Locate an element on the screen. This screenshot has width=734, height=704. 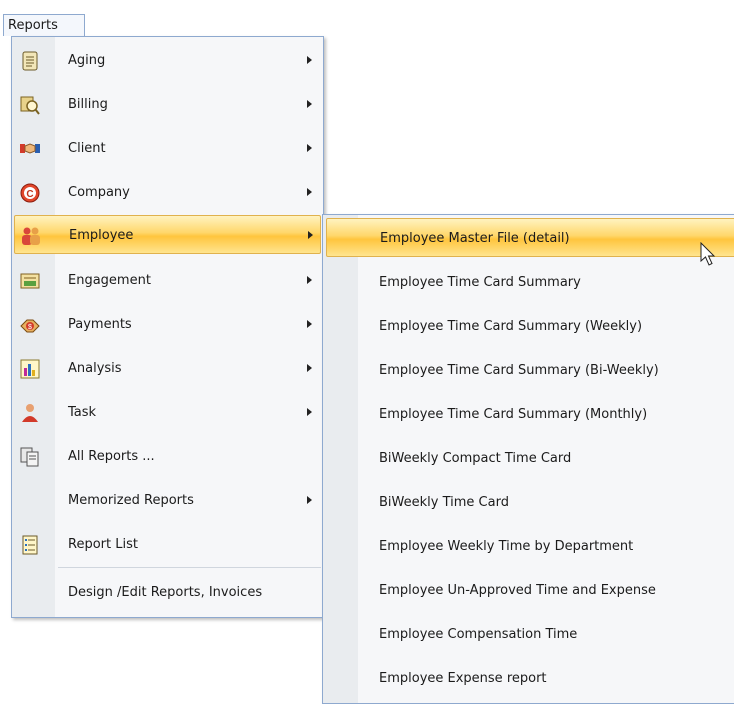
menu-item-company: C Company is located at coordinates (167, 192).